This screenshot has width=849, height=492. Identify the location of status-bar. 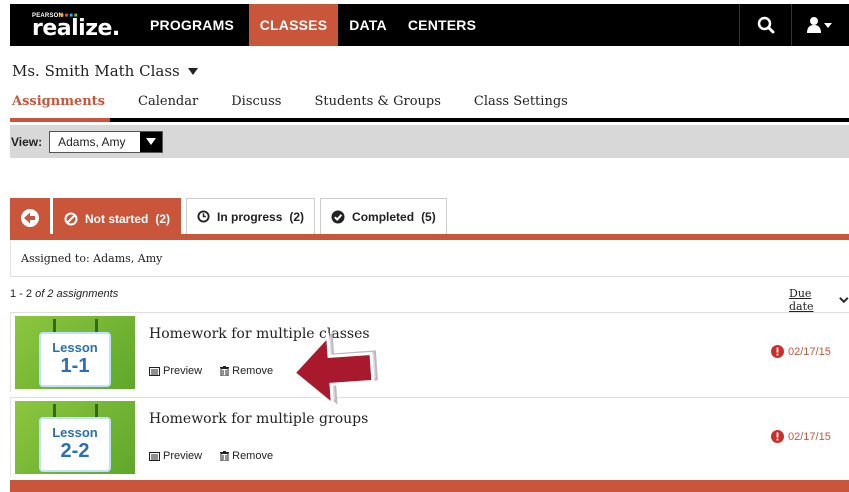
(429, 237).